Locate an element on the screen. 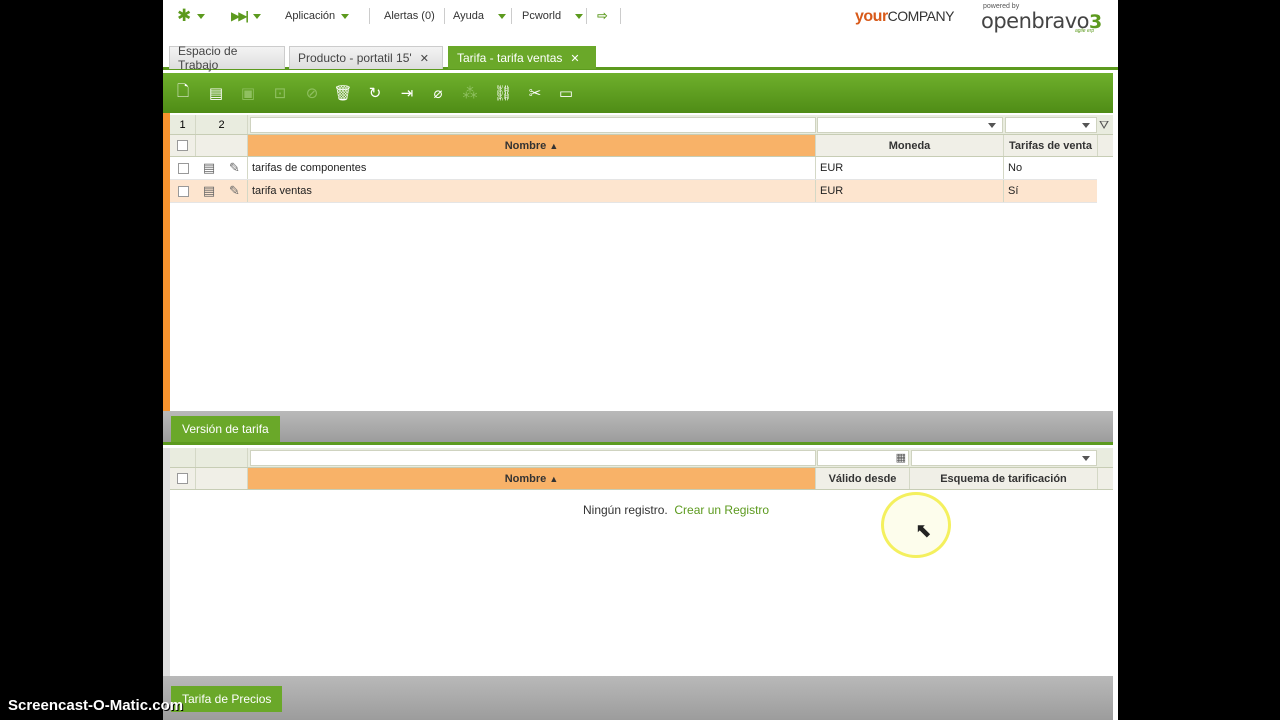  tarifas-venta-filter-select is located at coordinates (1051, 125).